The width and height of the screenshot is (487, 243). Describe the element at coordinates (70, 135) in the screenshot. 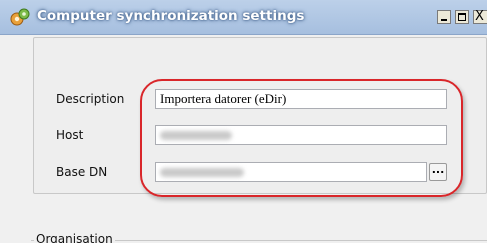

I see `host-label: Host` at that location.